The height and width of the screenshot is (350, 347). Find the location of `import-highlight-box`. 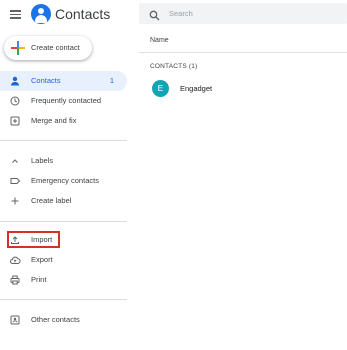

import-highlight-box is located at coordinates (33, 239).